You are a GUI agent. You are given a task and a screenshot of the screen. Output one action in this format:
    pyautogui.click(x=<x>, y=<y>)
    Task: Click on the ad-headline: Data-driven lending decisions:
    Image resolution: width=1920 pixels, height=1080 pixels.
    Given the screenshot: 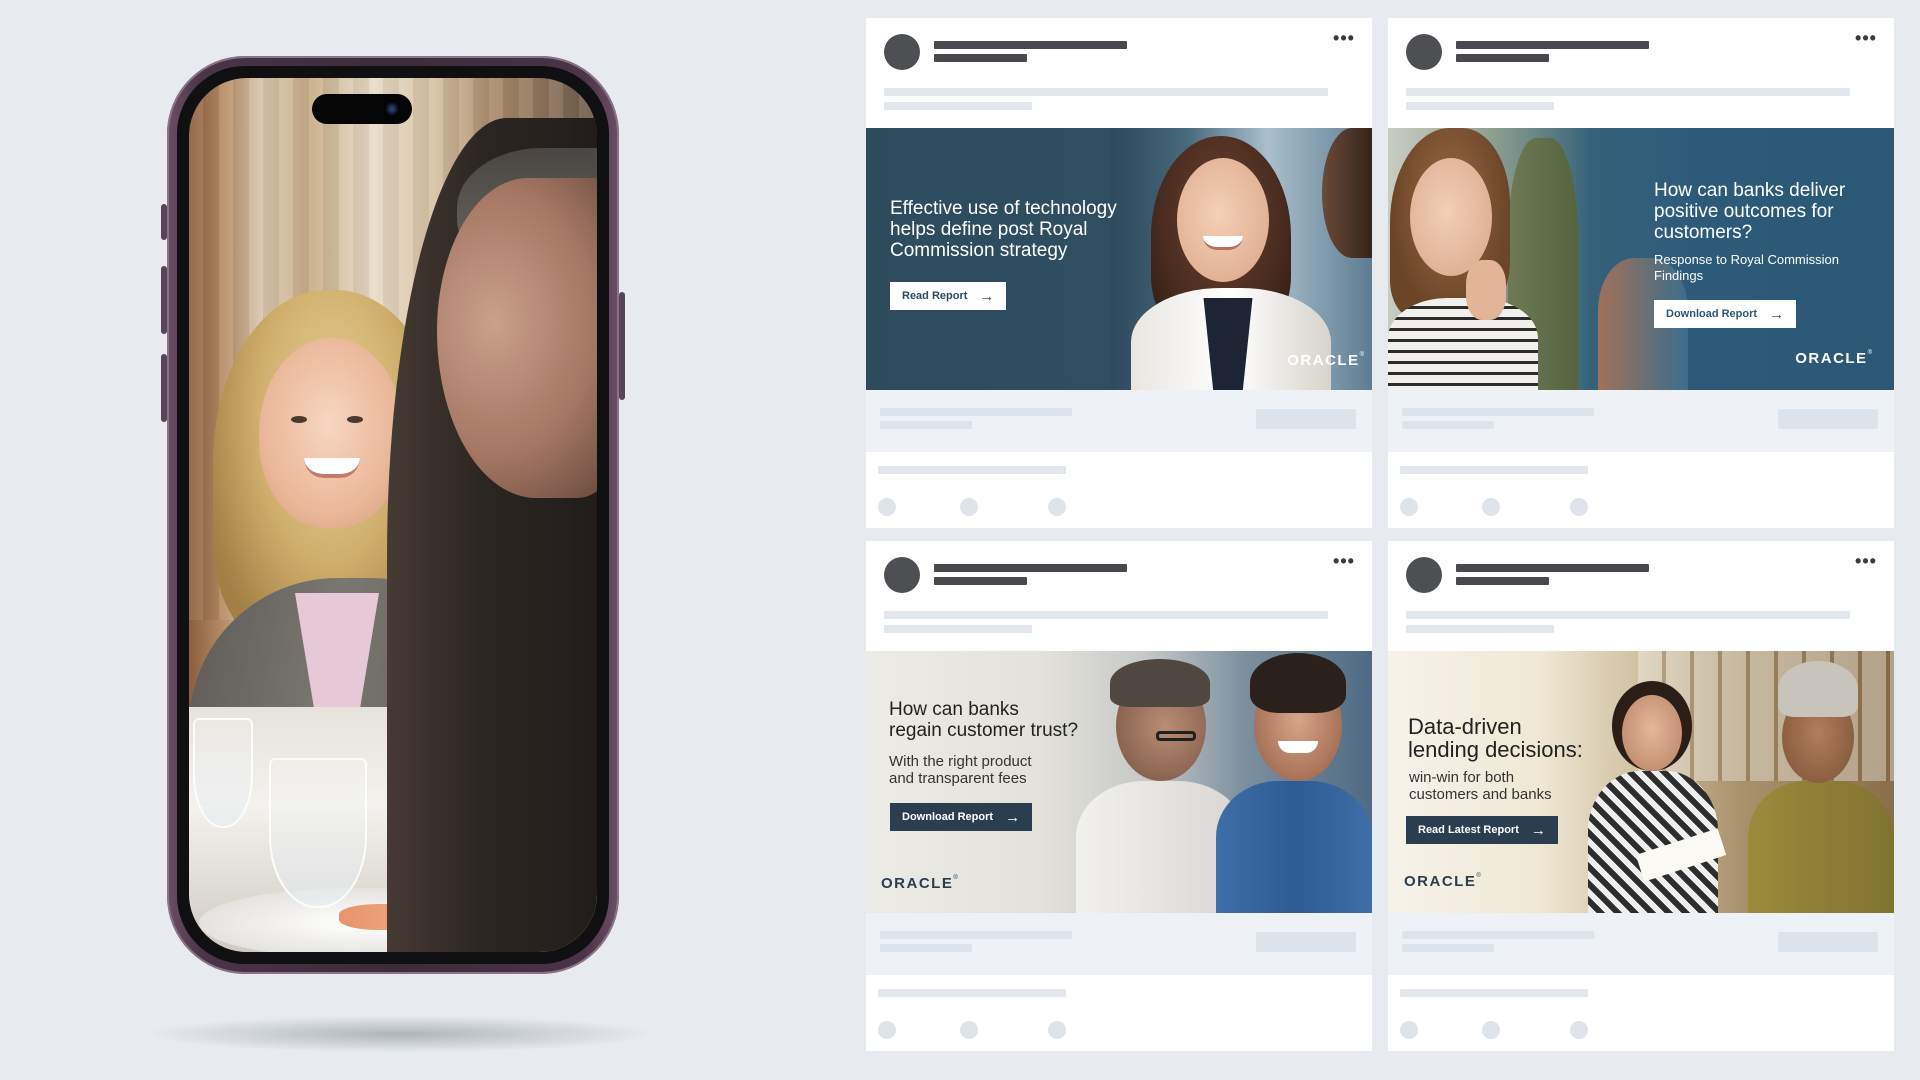 What is the action you would take?
    pyautogui.click(x=1495, y=738)
    